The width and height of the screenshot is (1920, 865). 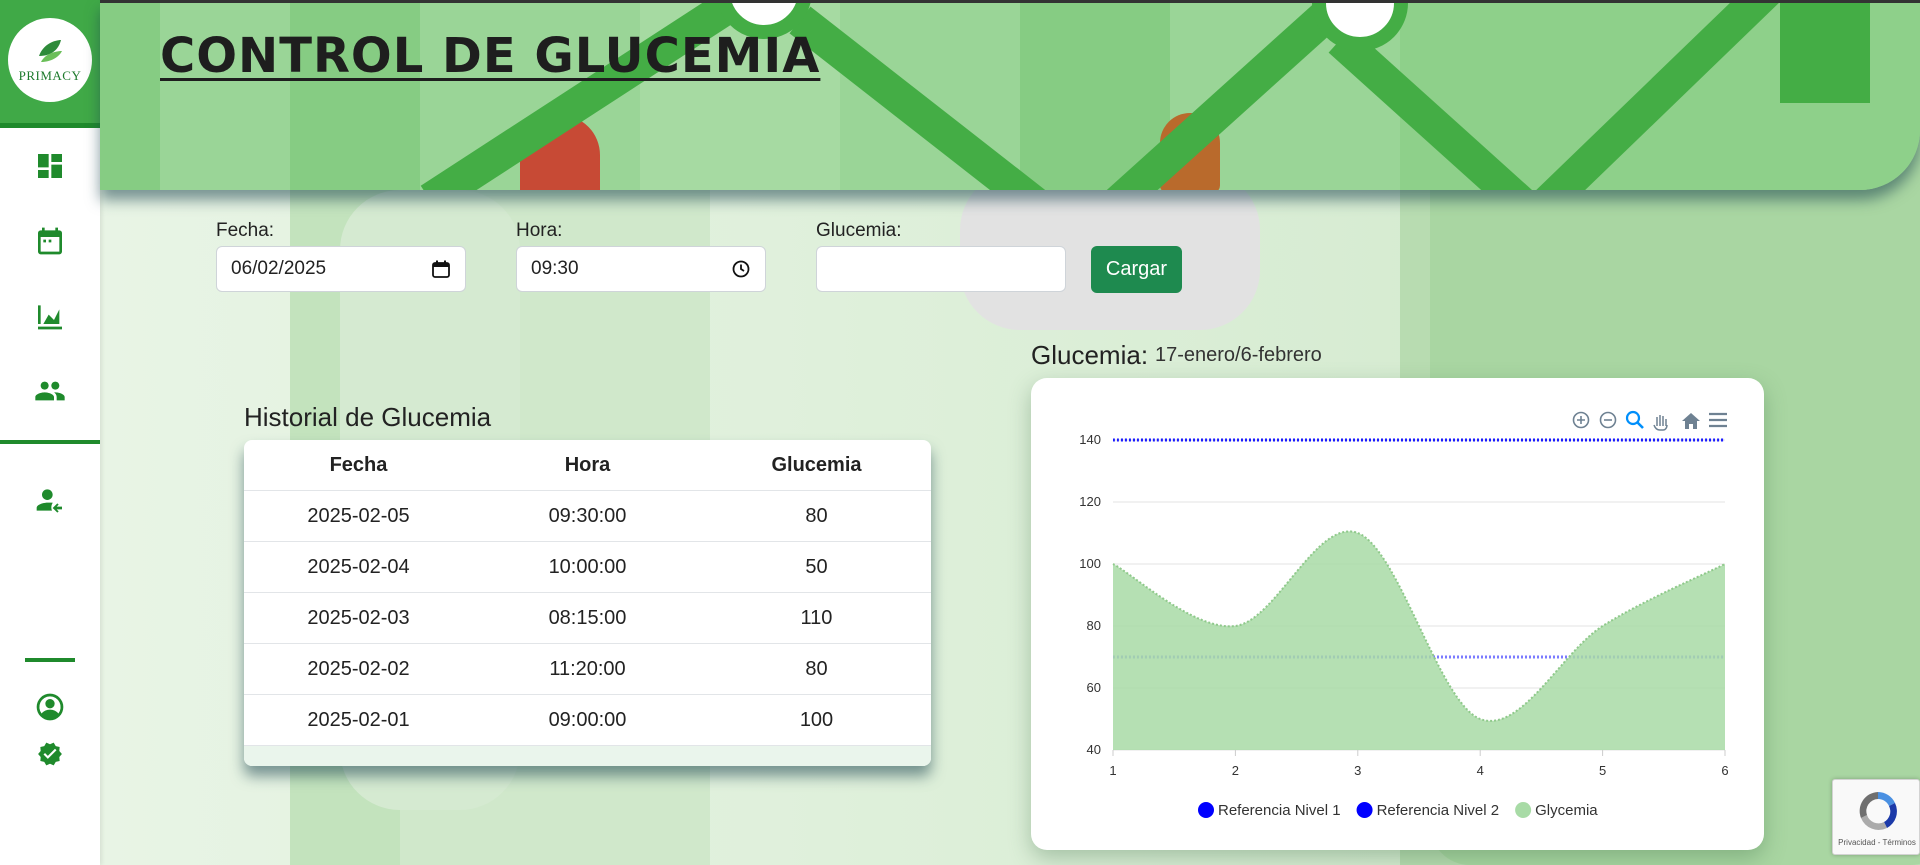 I want to click on y-tick-label: 120, so click(x=1090, y=501).